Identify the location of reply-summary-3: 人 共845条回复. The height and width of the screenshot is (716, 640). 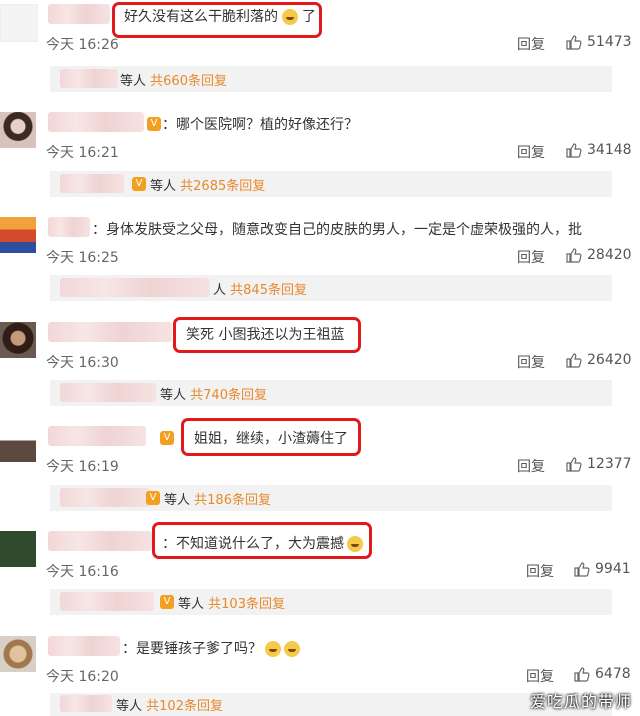
(331, 288).